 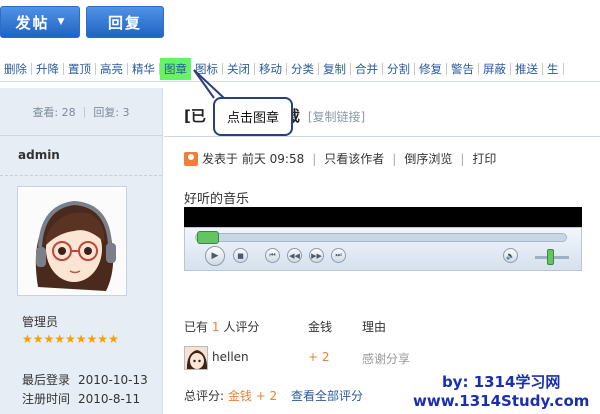 I want to click on skip-back-icon: ⏮, so click(x=272, y=255).